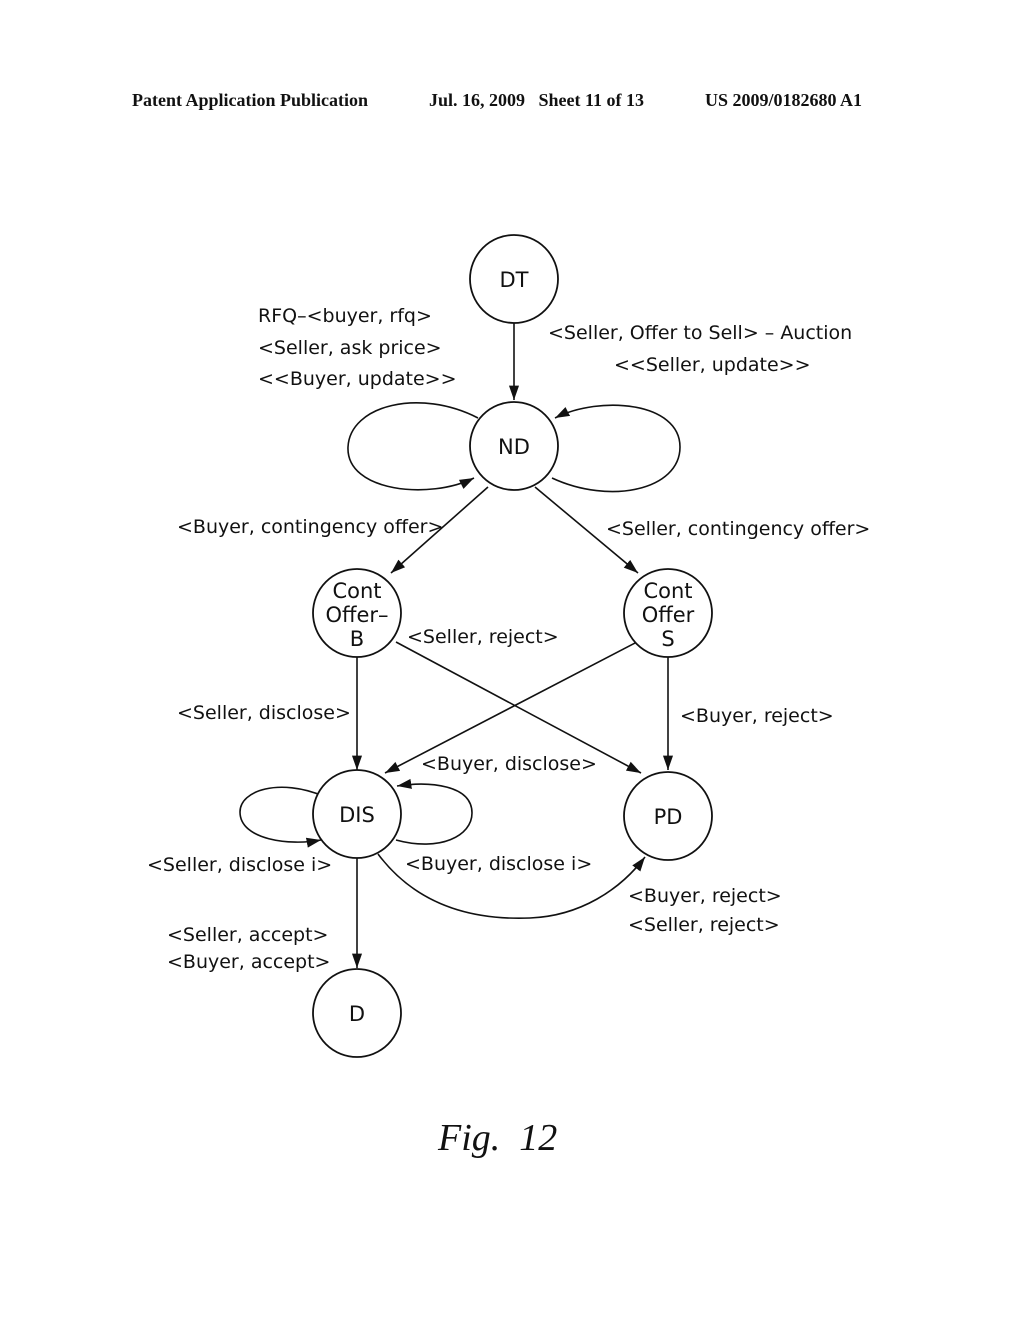  What do you see at coordinates (497, 1138) in the screenshot?
I see `figure-caption: Fig. 12` at bounding box center [497, 1138].